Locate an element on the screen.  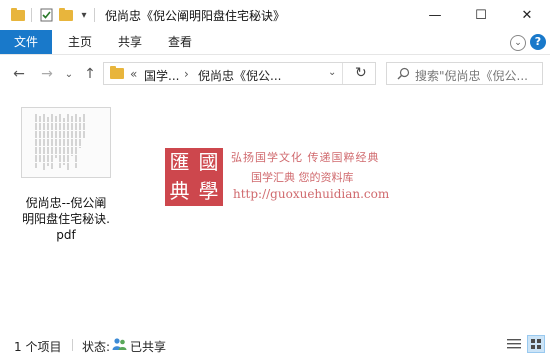
address-bar: « 国学... › 倪尚忠《倪公... ⌄ ↻ is located at coordinates (239, 73).